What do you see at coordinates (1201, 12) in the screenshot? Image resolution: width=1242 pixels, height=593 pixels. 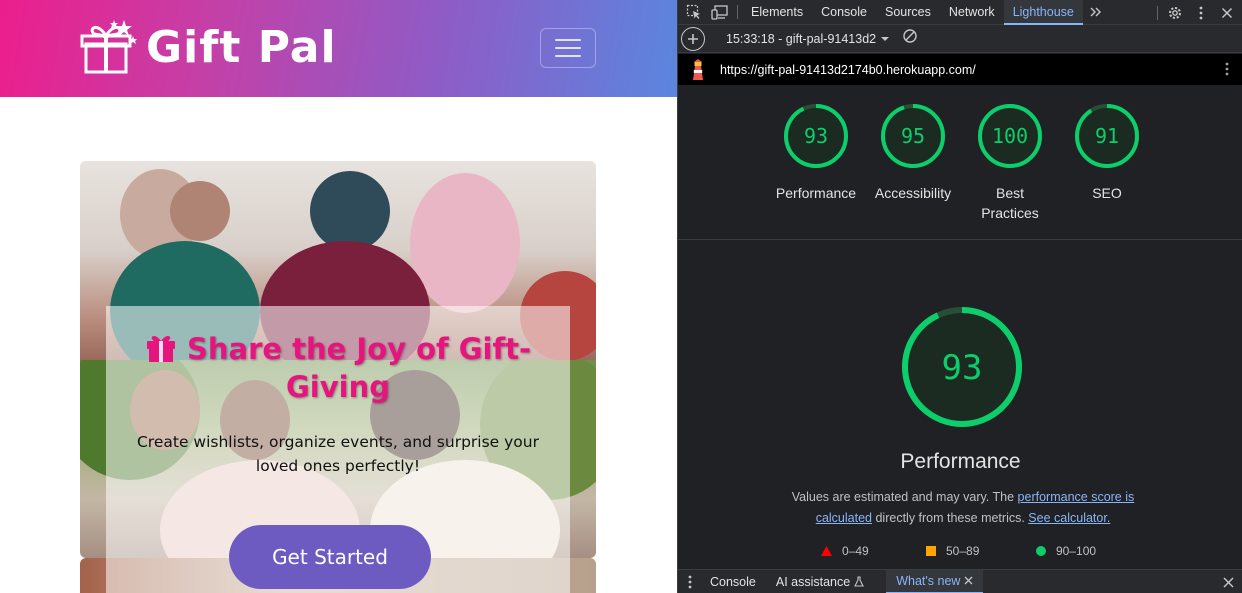 I see `kebab-menu-icon` at bounding box center [1201, 12].